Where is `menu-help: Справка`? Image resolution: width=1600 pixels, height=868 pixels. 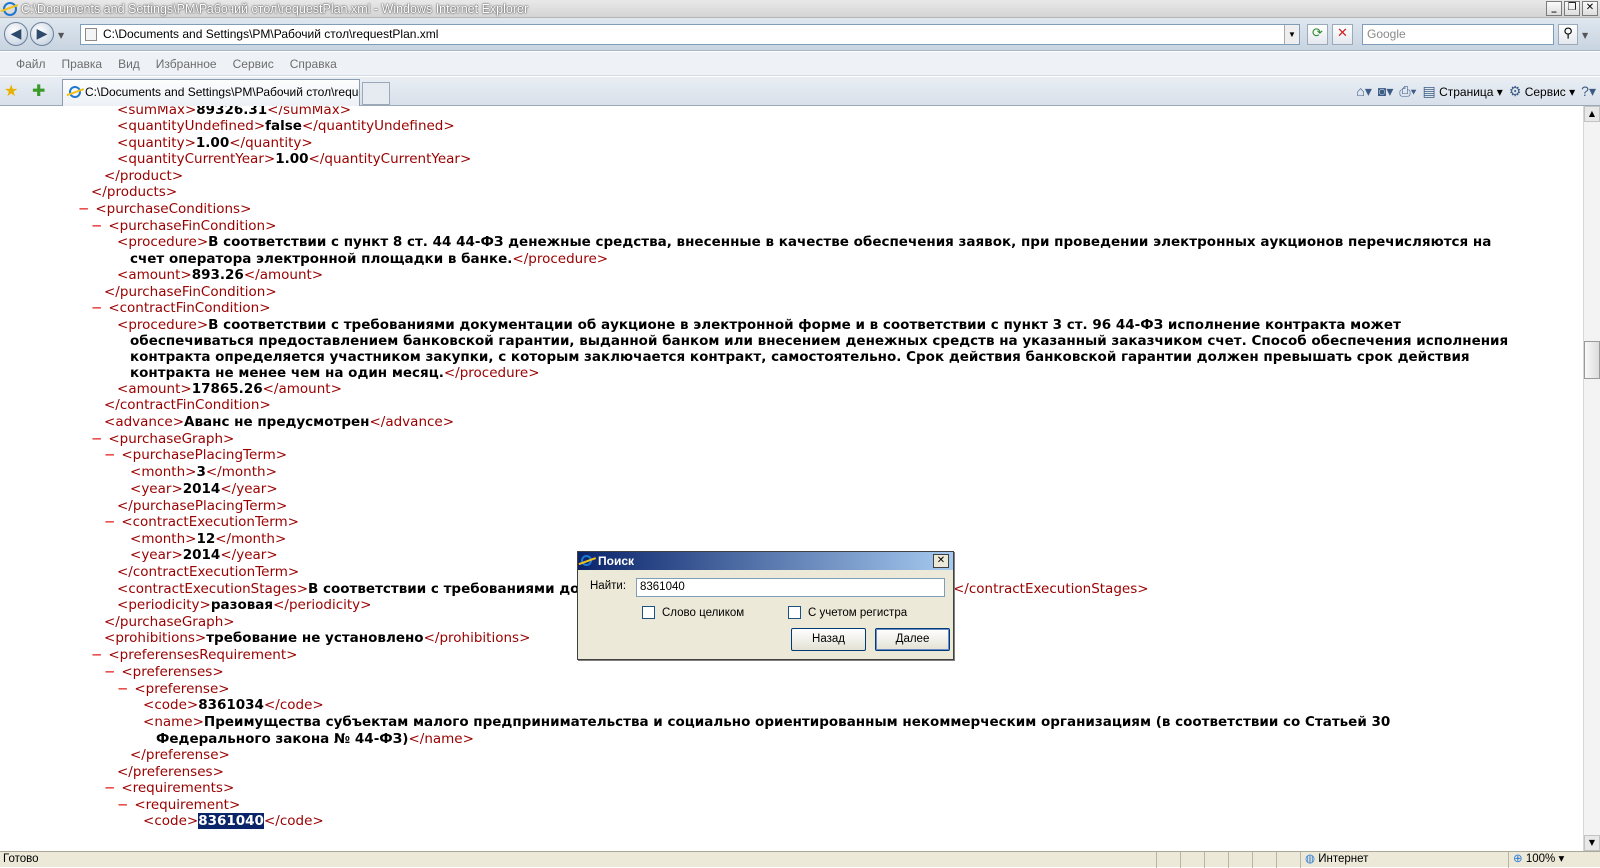 menu-help: Справка is located at coordinates (313, 64).